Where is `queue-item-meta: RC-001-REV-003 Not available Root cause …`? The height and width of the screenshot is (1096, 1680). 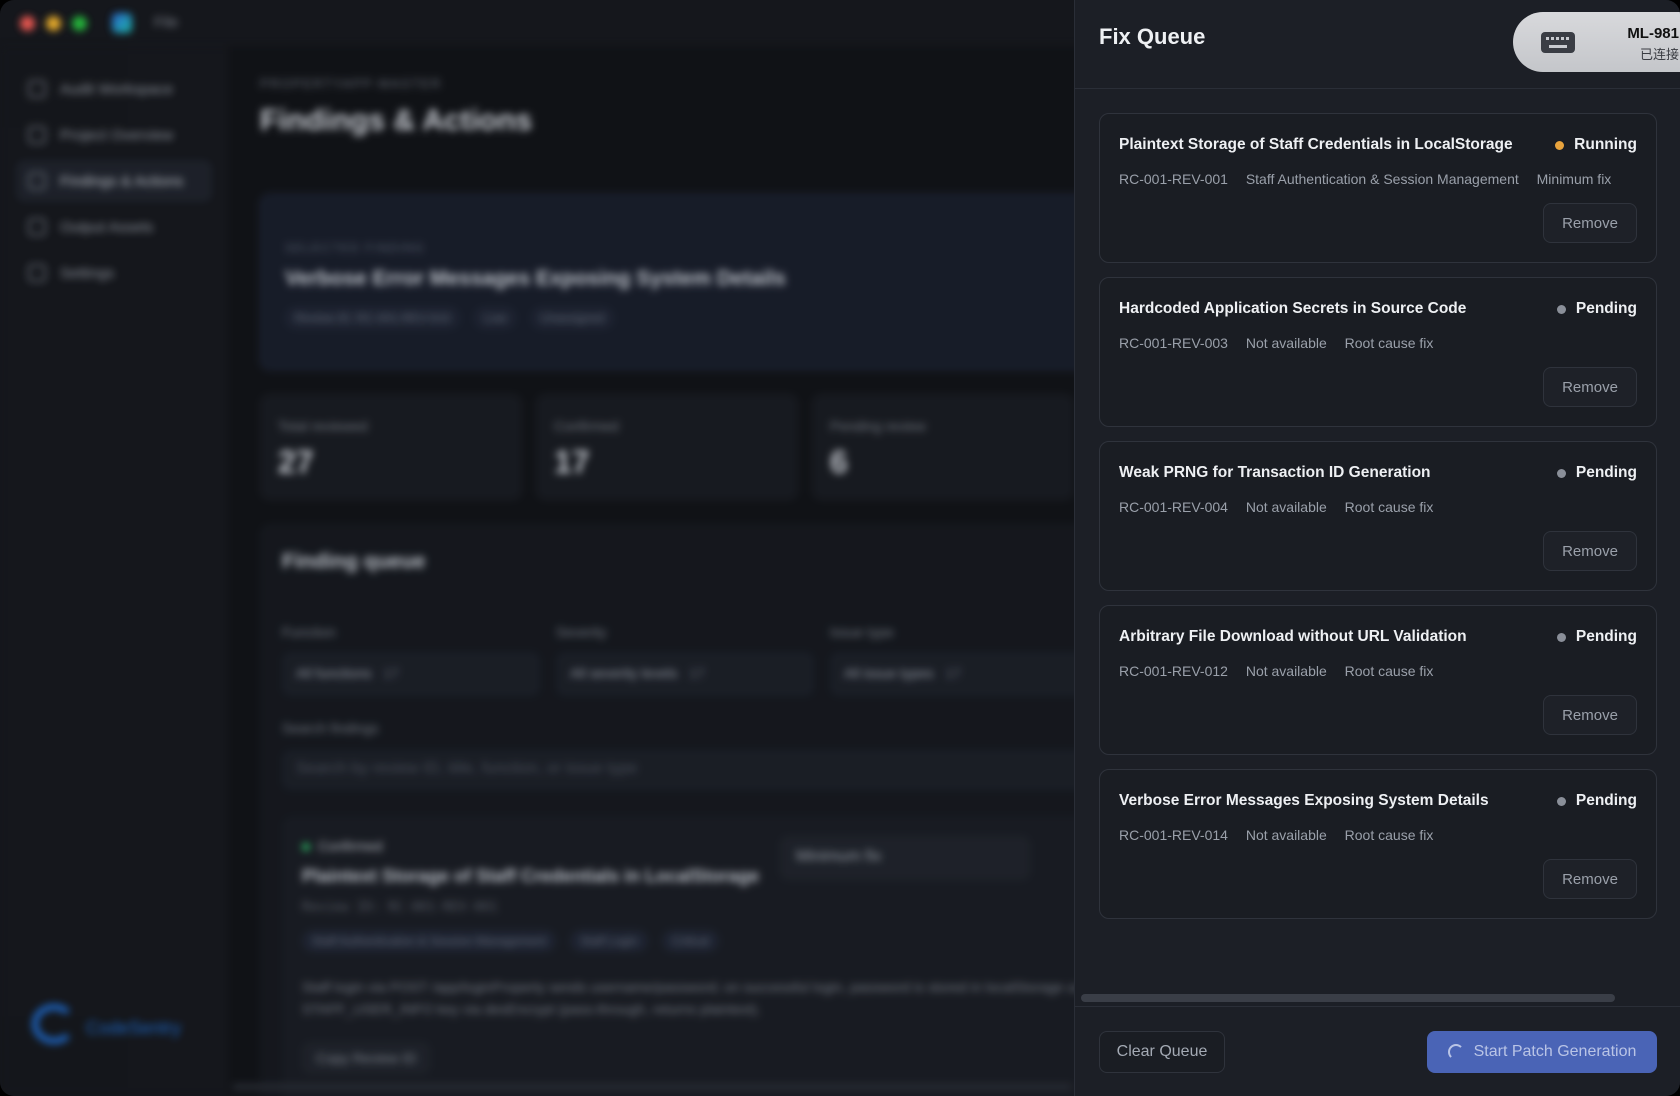
queue-item-meta: RC-001-REV-003 Not available Root cause … is located at coordinates (1283, 343).